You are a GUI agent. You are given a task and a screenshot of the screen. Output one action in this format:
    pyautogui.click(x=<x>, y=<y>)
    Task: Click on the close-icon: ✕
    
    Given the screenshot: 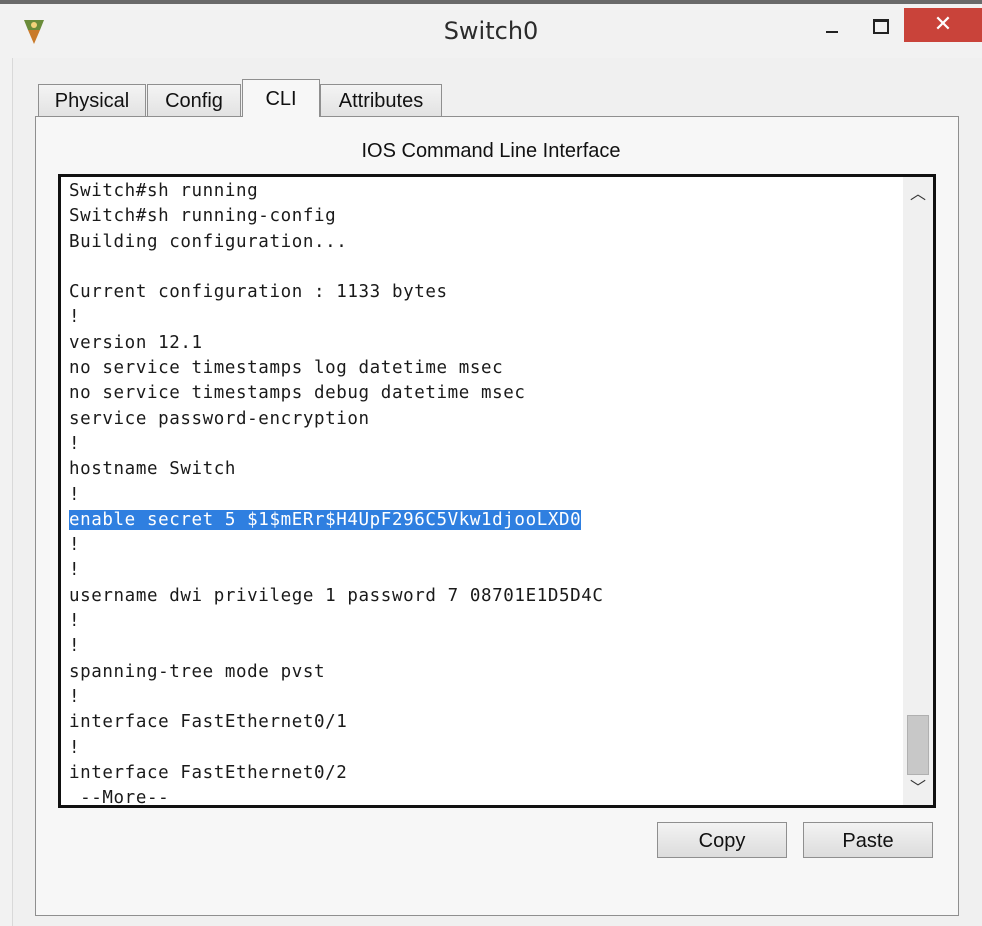 What is the action you would take?
    pyautogui.click(x=943, y=25)
    